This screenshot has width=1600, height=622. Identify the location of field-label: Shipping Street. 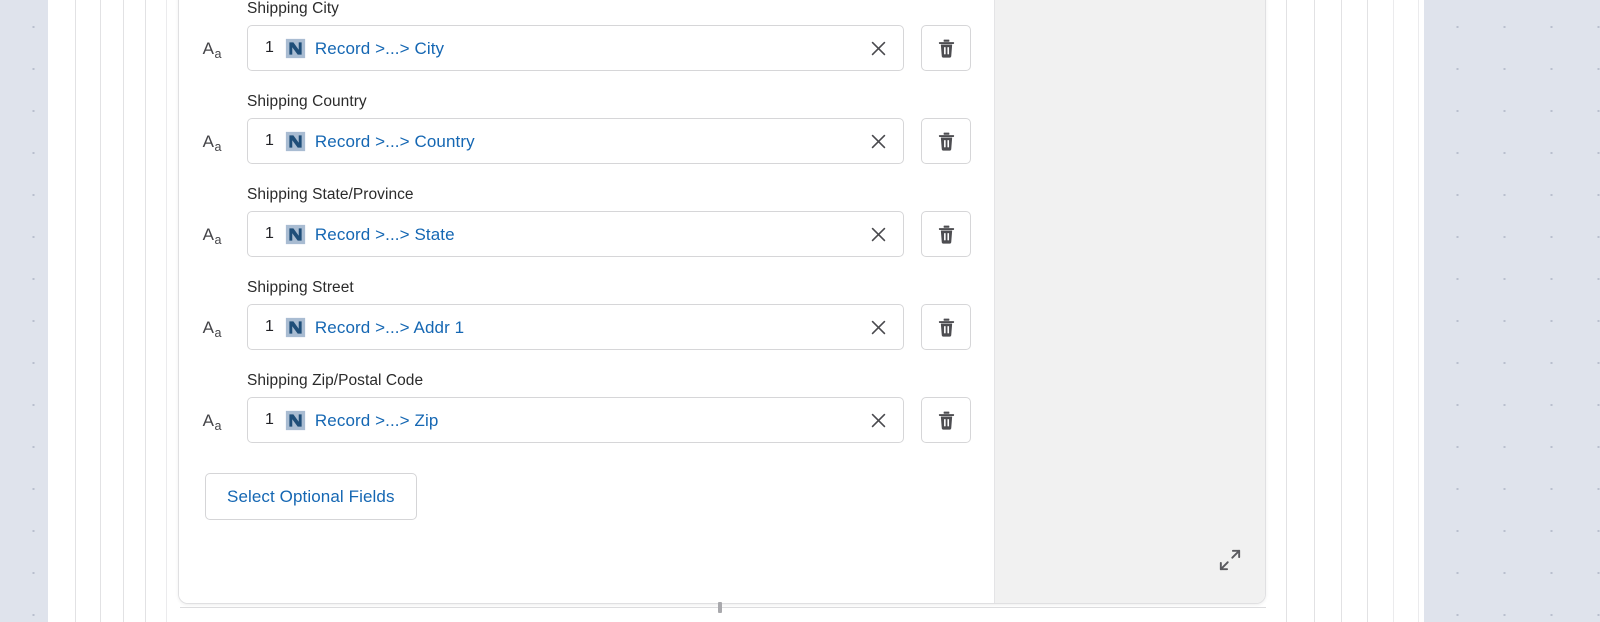
(300, 287).